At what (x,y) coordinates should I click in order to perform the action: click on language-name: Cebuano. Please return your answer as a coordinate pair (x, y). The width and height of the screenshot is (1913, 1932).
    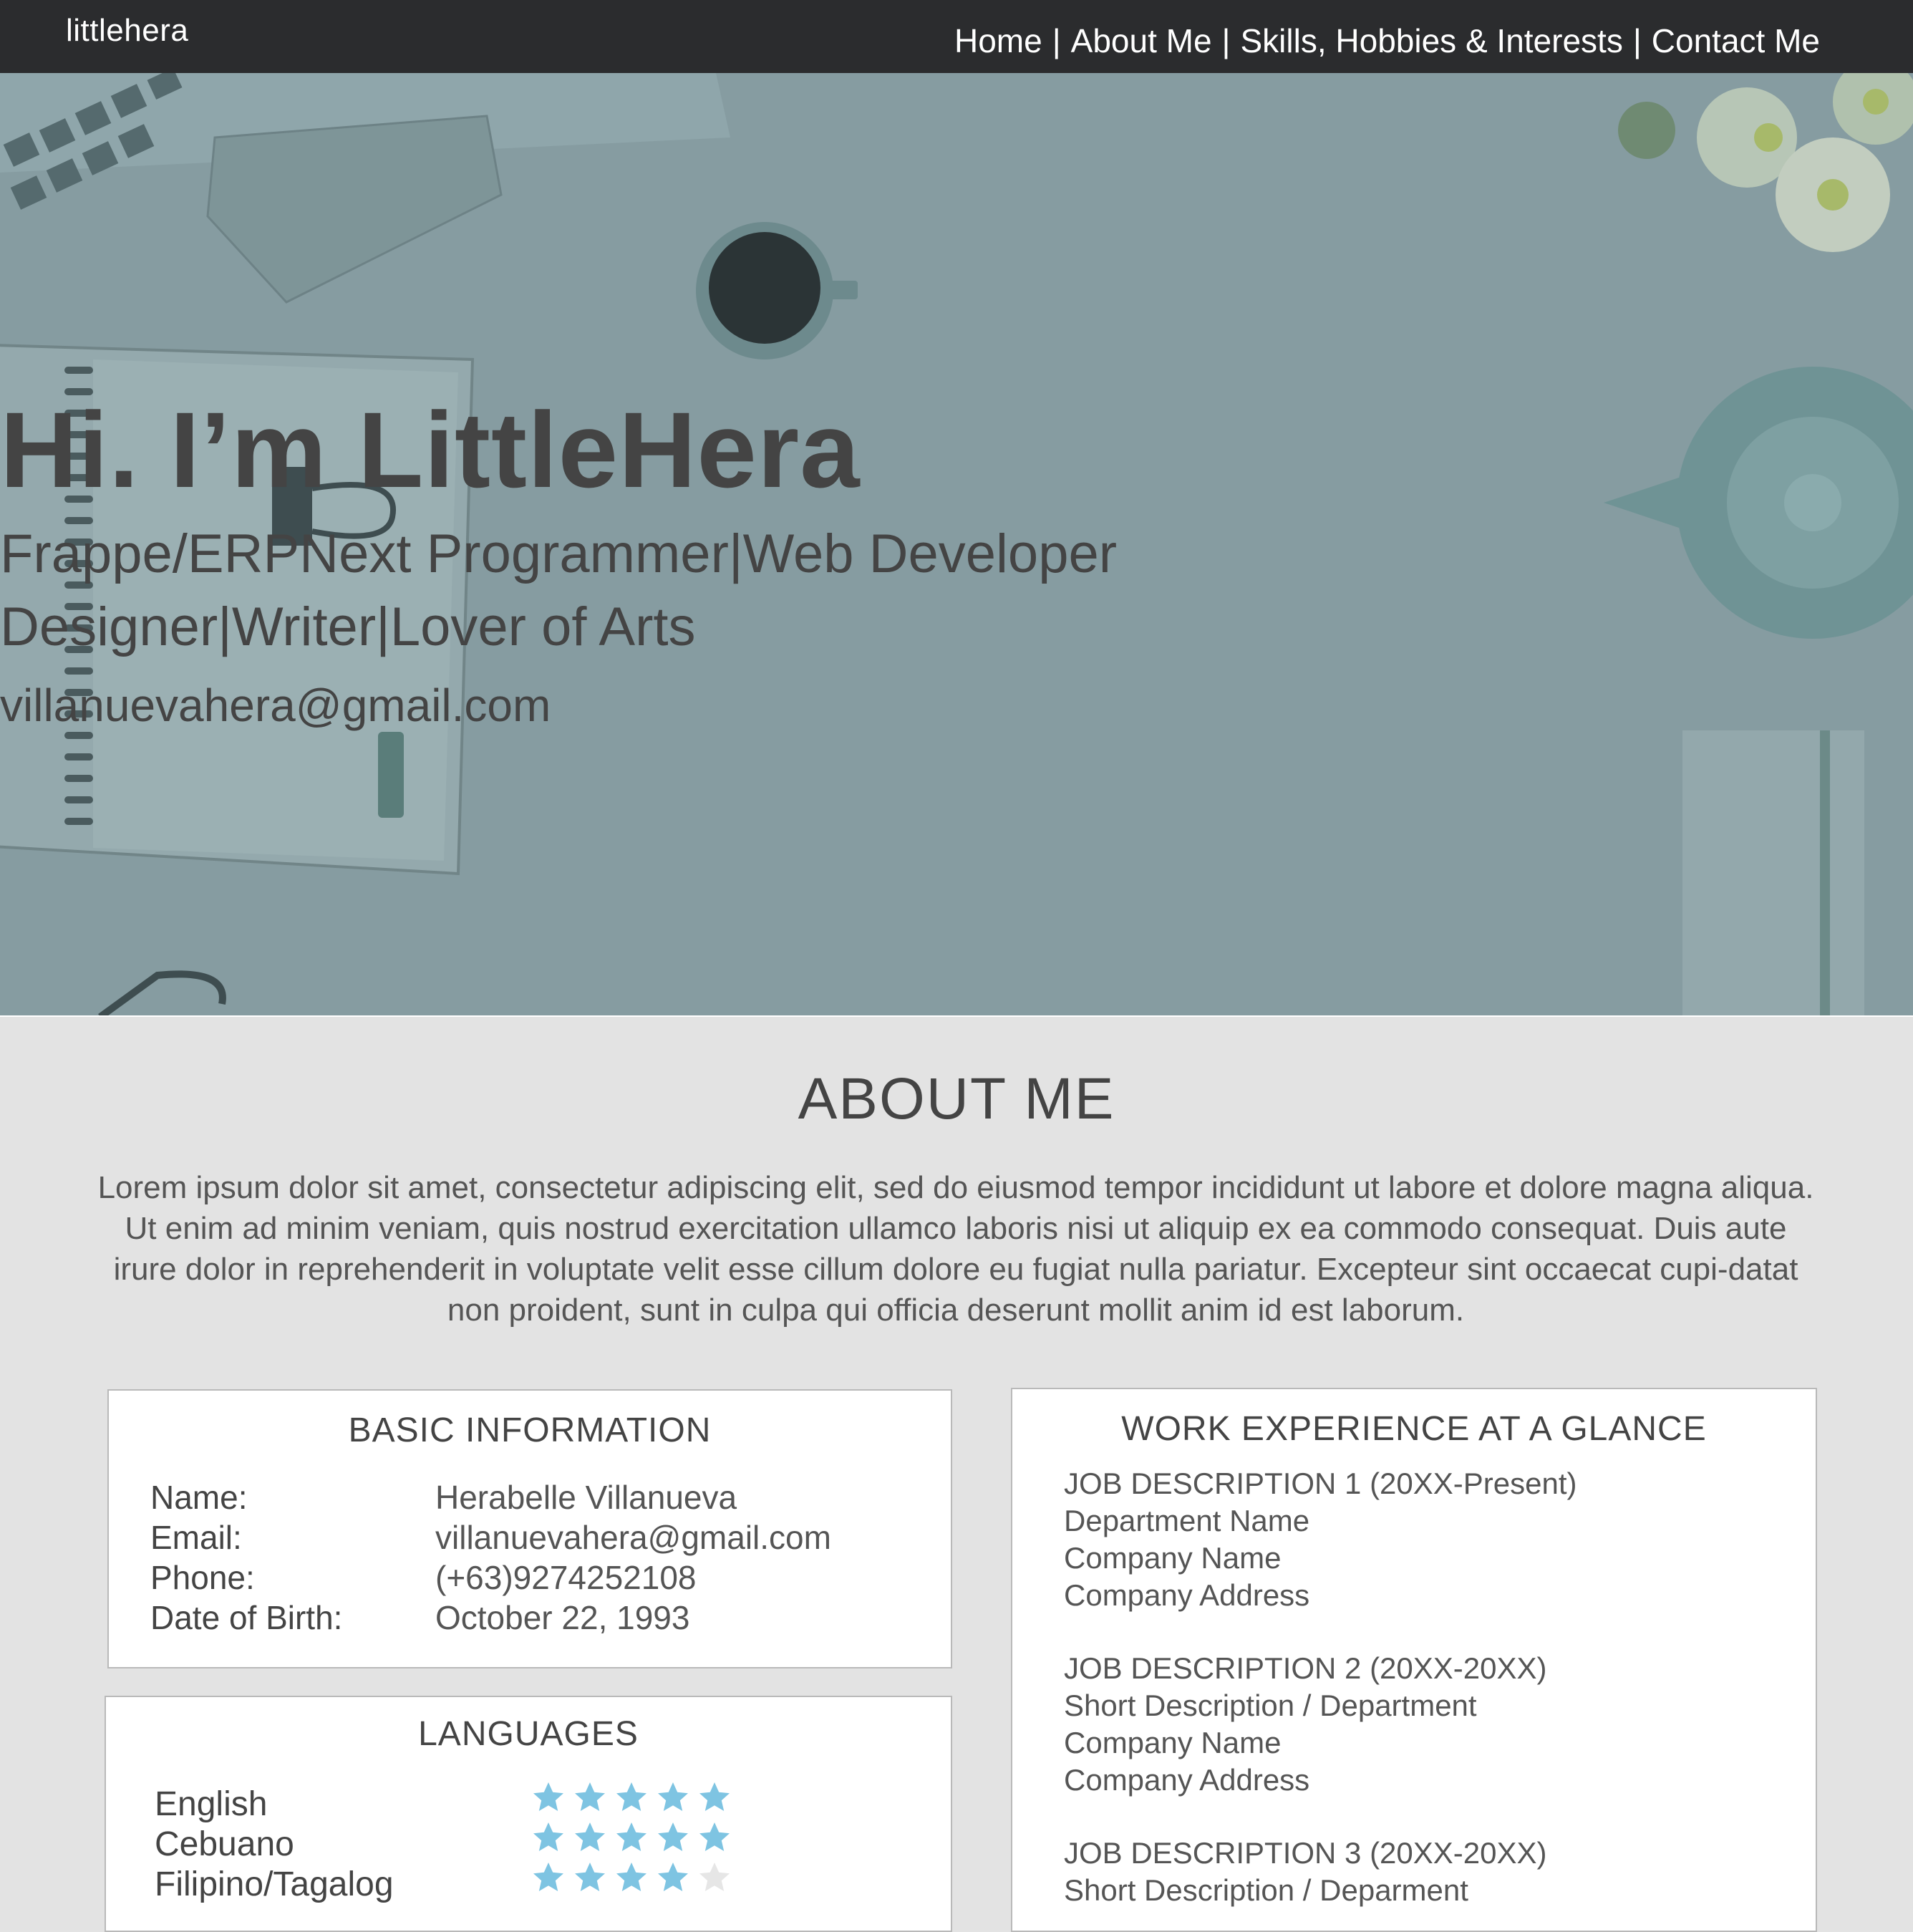
    Looking at the image, I should click on (225, 1844).